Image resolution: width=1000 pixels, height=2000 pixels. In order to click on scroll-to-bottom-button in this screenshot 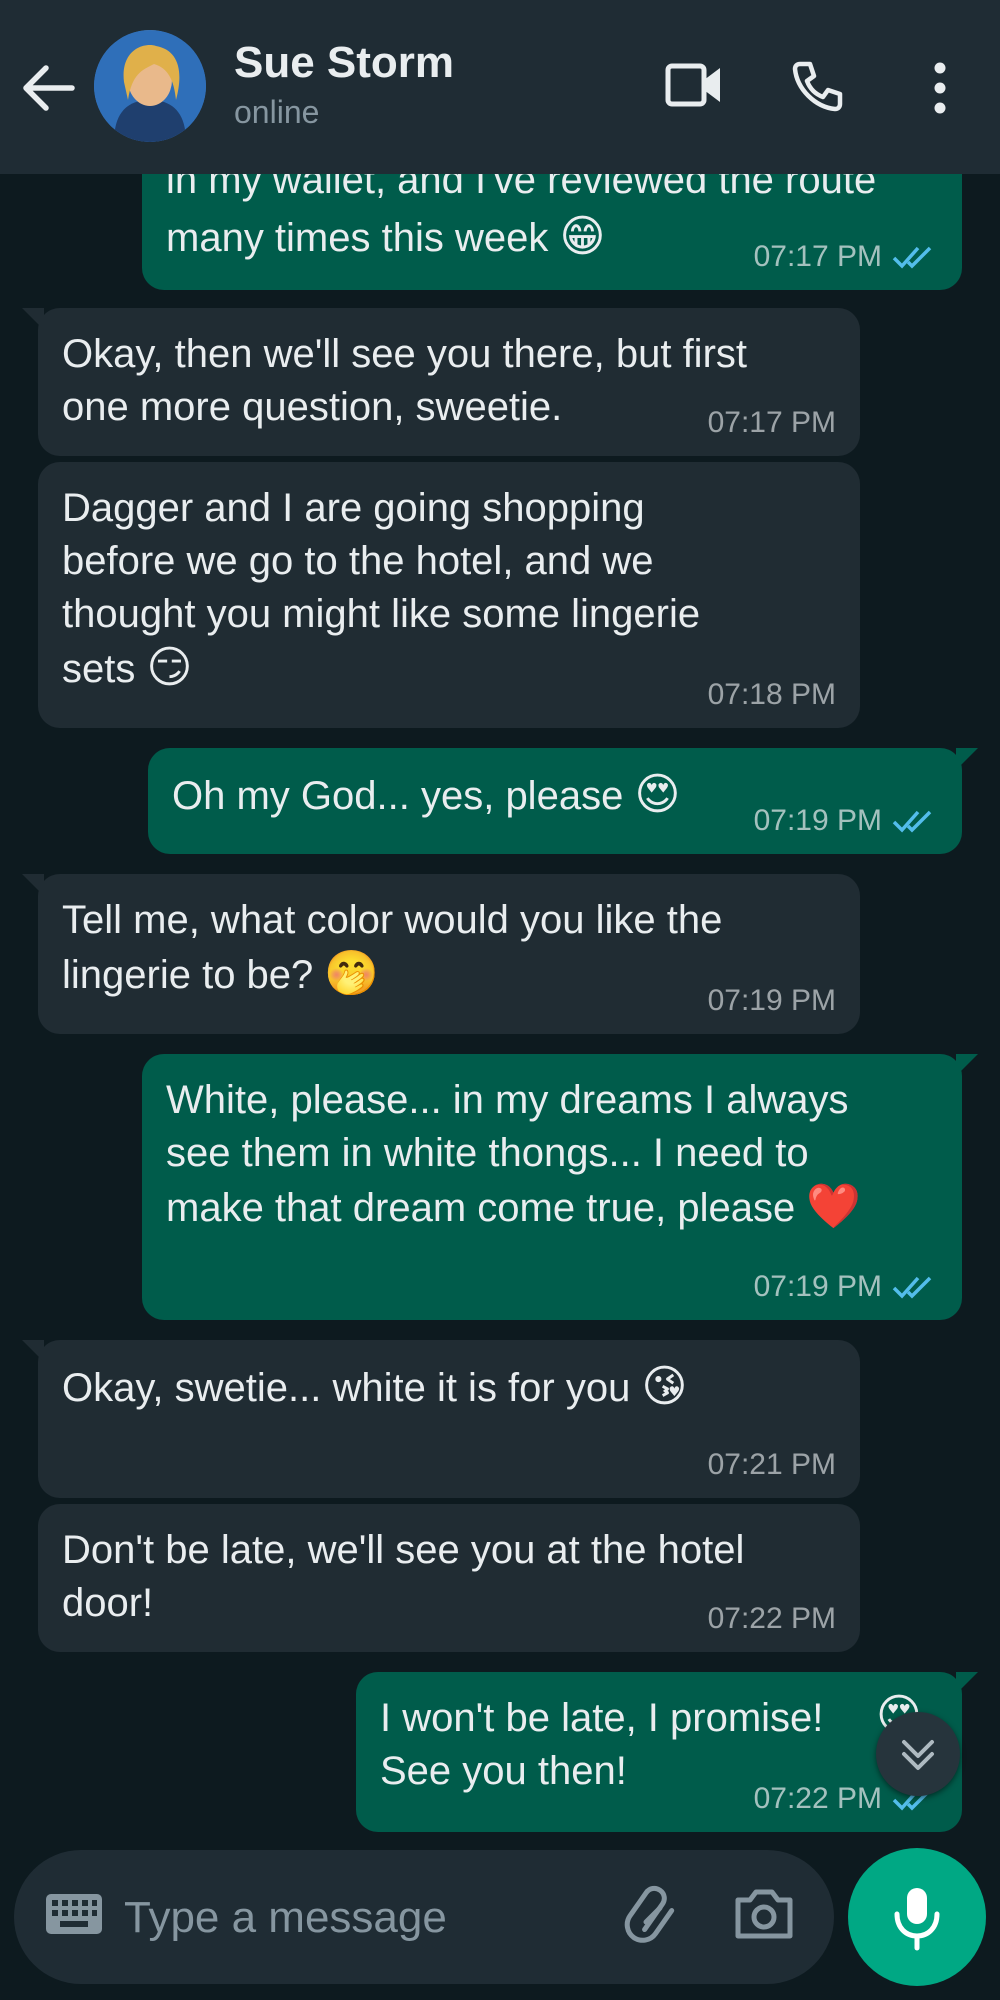, I will do `click(918, 1754)`.